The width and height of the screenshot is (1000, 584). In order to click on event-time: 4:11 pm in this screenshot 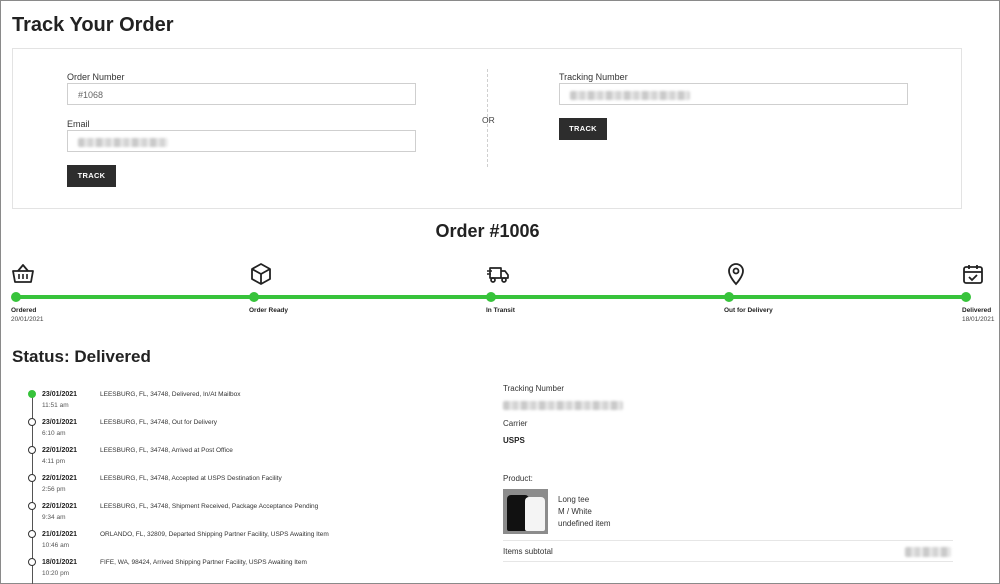, I will do `click(54, 461)`.